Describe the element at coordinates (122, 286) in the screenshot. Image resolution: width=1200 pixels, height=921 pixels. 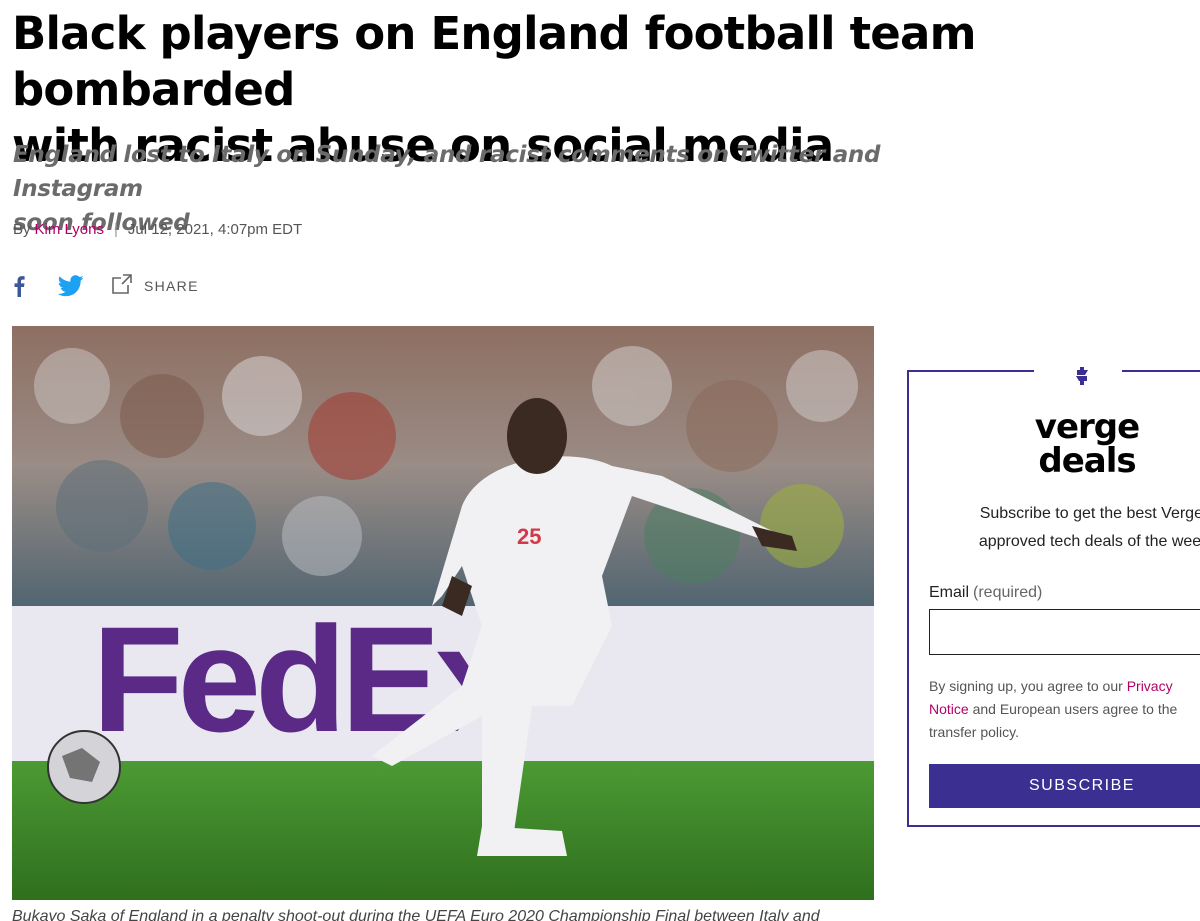
I see `share-icon` at that location.